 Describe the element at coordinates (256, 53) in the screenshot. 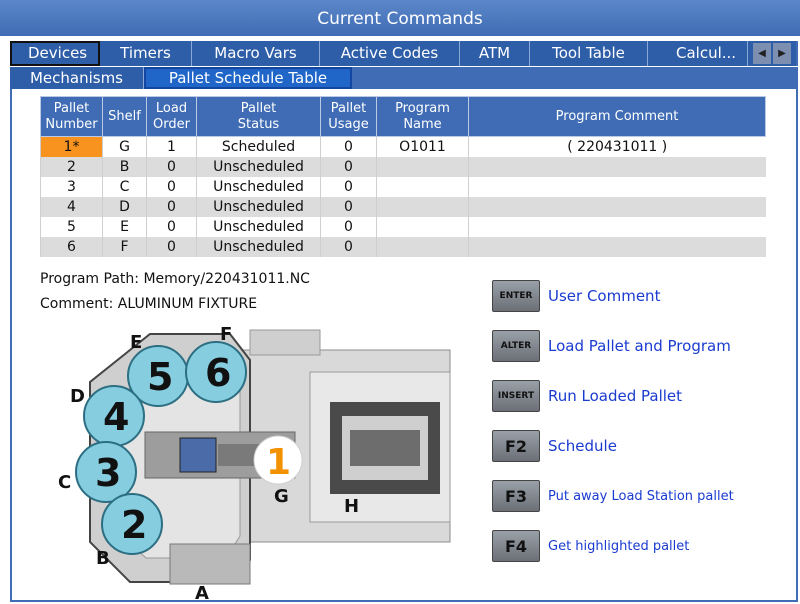

I see `tab-macro-vars: Macro Vars` at that location.